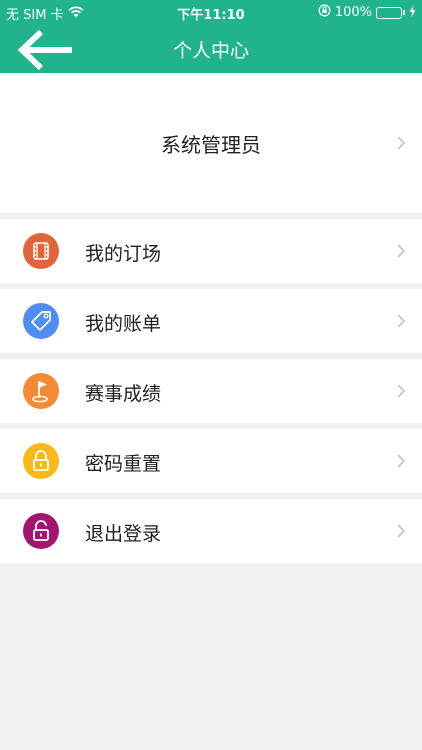  What do you see at coordinates (324, 12) in the screenshot?
I see `orientation-lock-icon` at bounding box center [324, 12].